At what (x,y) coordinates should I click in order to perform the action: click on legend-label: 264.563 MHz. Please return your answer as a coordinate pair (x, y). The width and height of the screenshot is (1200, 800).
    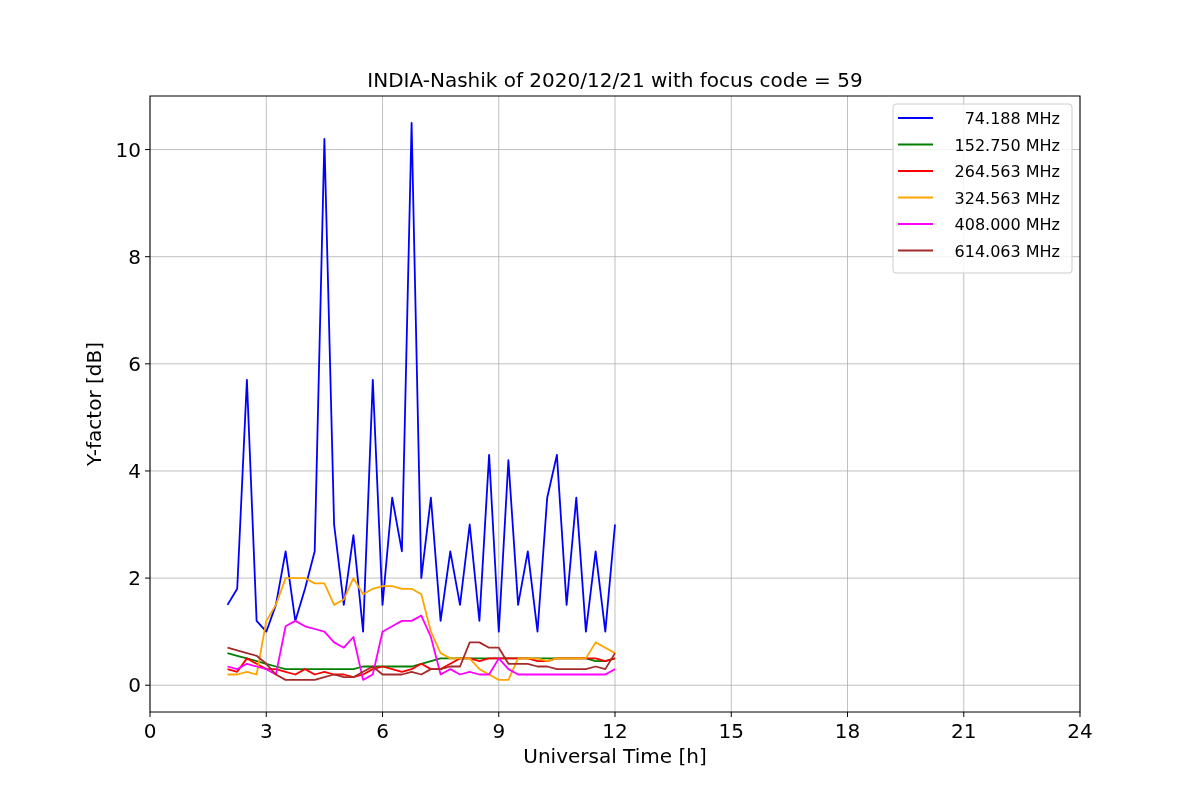
    Looking at the image, I should click on (1007, 171).